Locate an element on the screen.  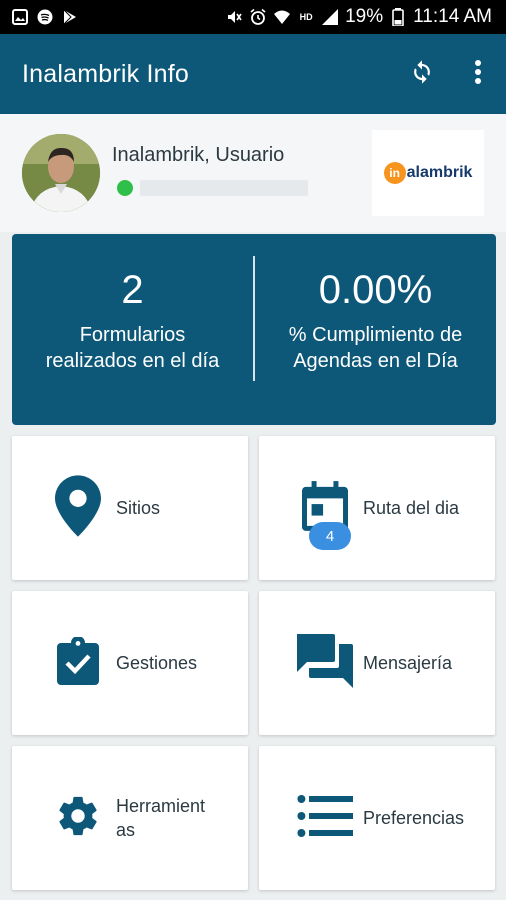
list-icon is located at coordinates (325, 816).